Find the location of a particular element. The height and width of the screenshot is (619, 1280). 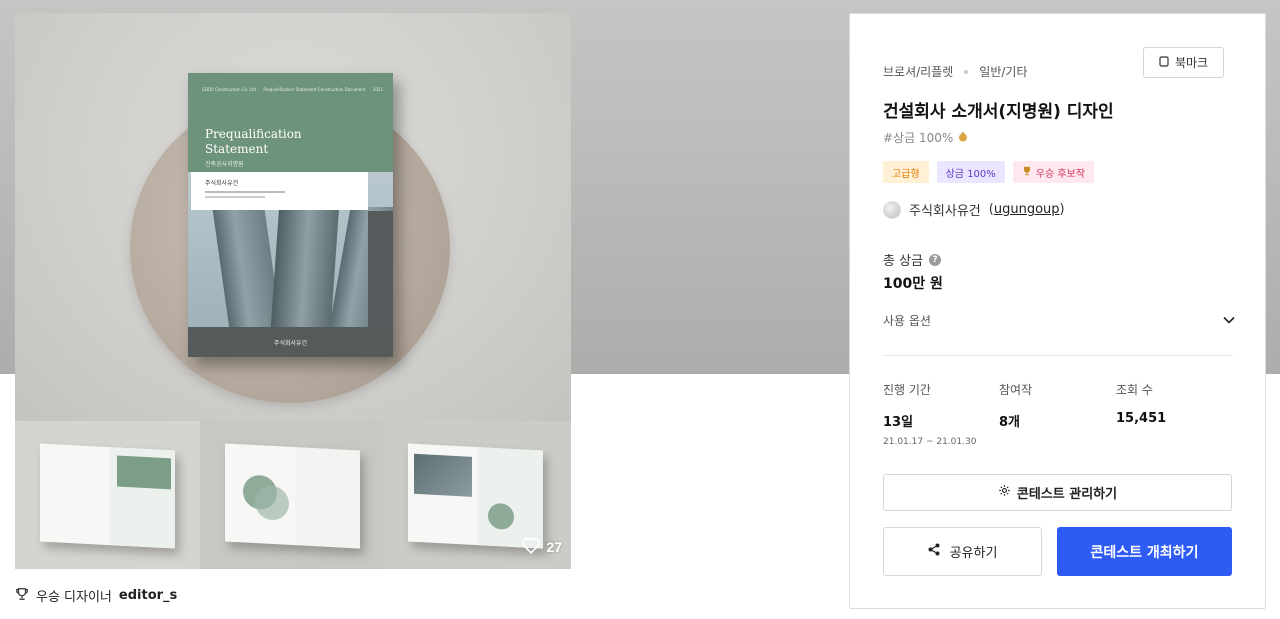

host-handle: ugungoup is located at coordinates (1027, 209).